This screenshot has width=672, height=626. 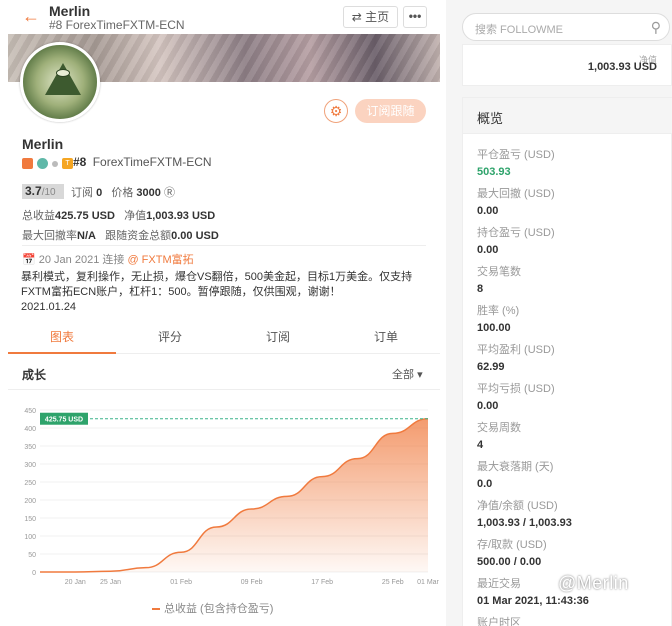 What do you see at coordinates (499, 435) in the screenshot?
I see `overview-item: 交易周数 4` at bounding box center [499, 435].